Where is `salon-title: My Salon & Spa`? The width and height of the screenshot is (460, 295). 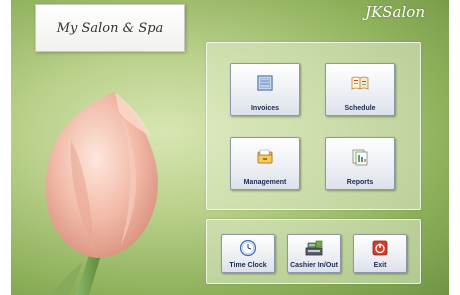
salon-title: My Salon & Spa is located at coordinates (110, 28).